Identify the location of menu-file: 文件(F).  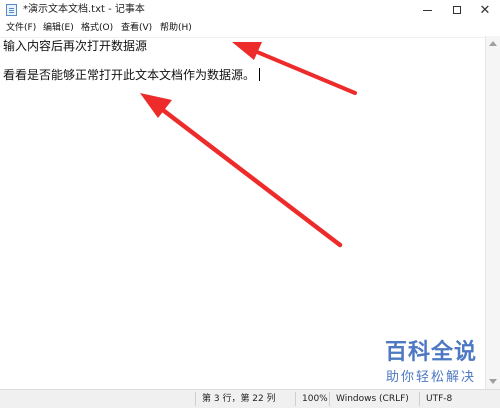
(21, 28).